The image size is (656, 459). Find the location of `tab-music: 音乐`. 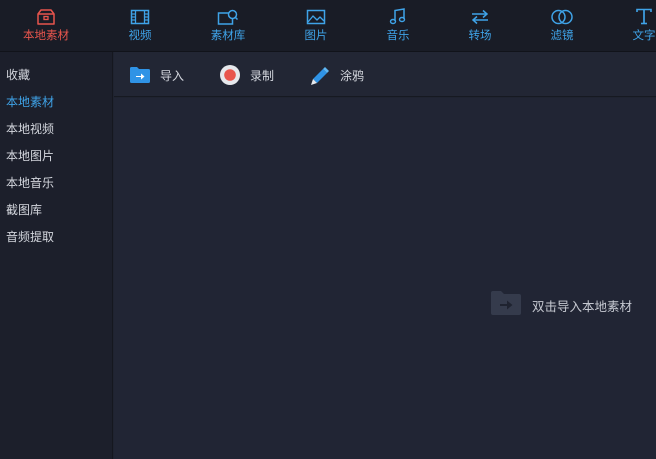

tab-music: 音乐 is located at coordinates (398, 26).